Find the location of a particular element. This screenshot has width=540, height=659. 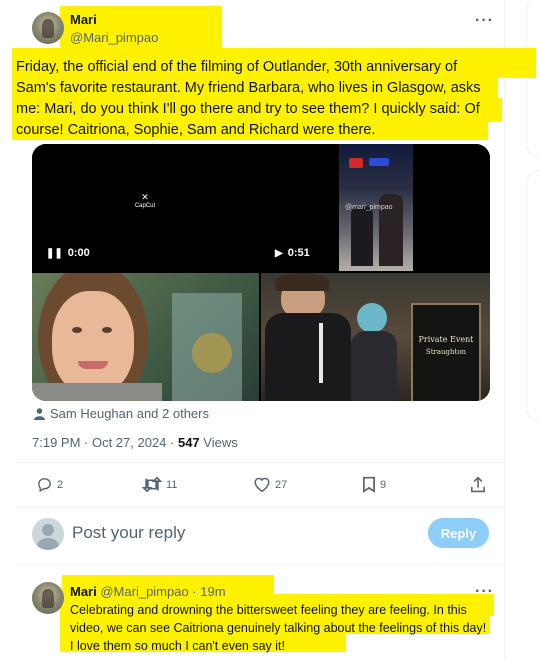

like-action: 27 is located at coordinates (270, 484).